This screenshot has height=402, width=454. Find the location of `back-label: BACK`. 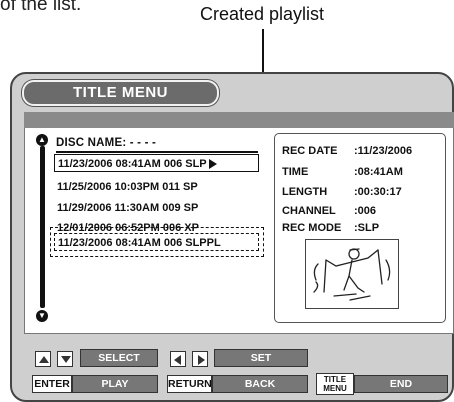

back-label: BACK is located at coordinates (260, 384).